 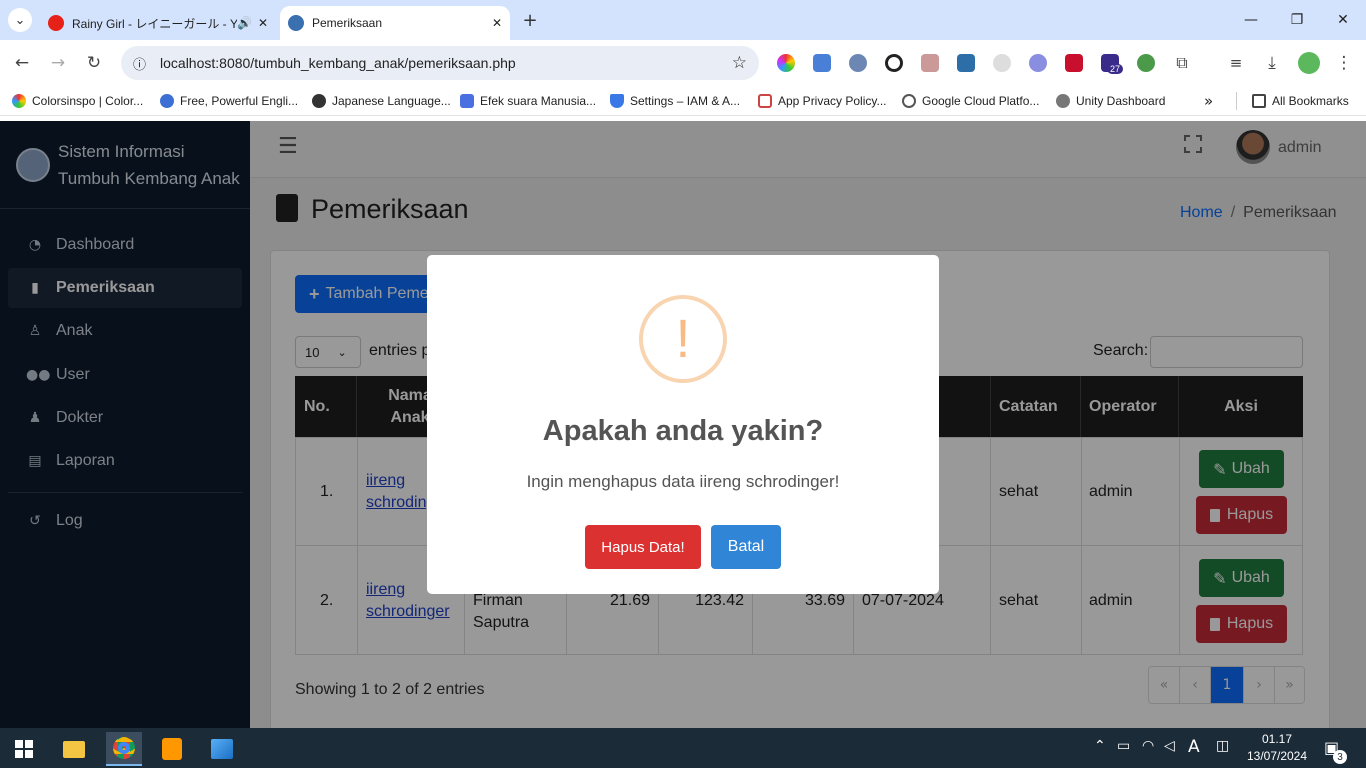 What do you see at coordinates (1343, 20) in the screenshot?
I see `close-window-icon: ✕` at bounding box center [1343, 20].